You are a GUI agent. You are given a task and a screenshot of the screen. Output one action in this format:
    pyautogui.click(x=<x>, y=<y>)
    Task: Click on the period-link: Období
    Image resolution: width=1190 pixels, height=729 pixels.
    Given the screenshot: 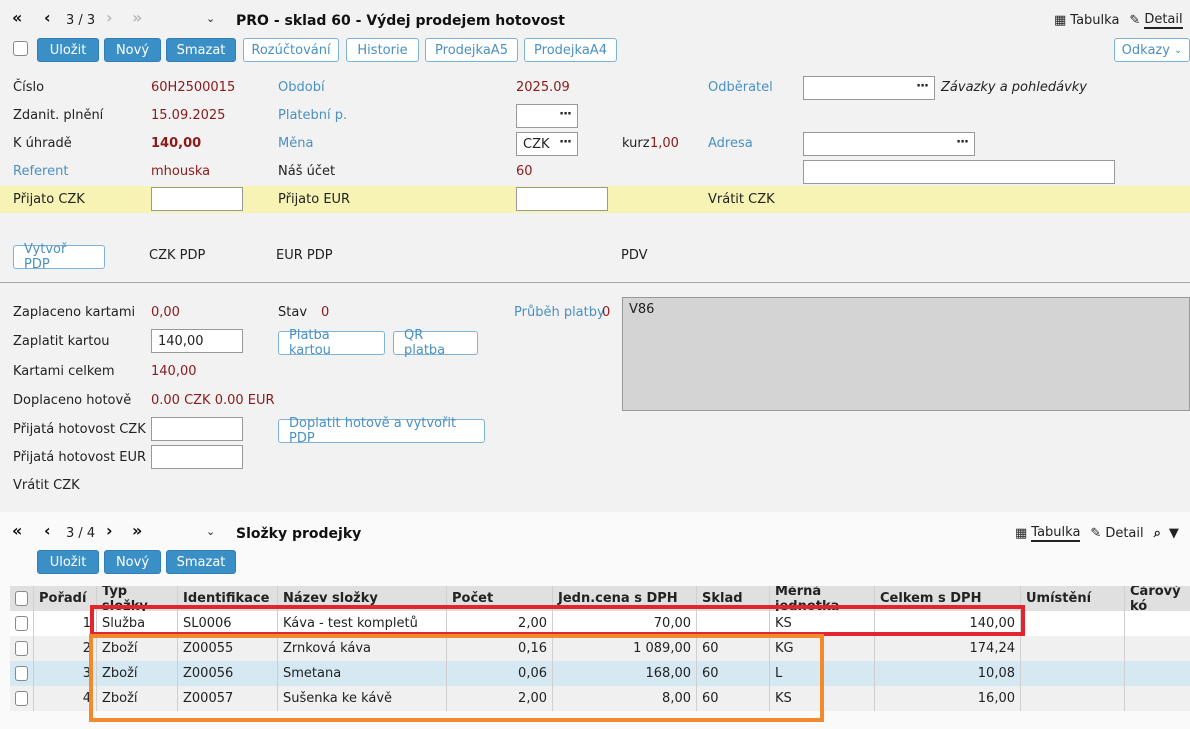 What is the action you would take?
    pyautogui.click(x=301, y=87)
    